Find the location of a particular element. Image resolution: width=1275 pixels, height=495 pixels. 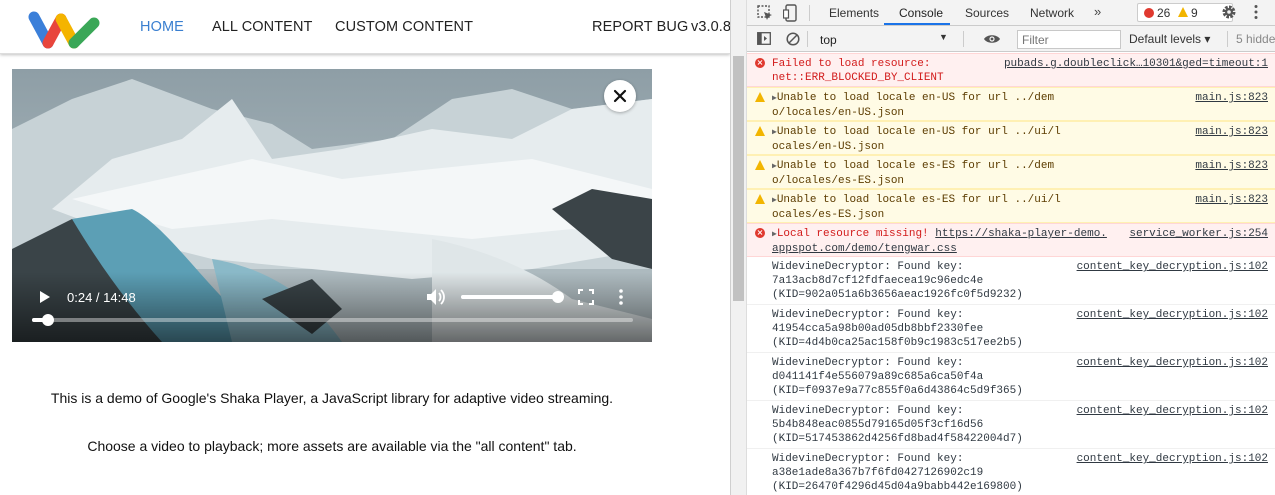

shaka-logo-icon is located at coordinates (66, 28).